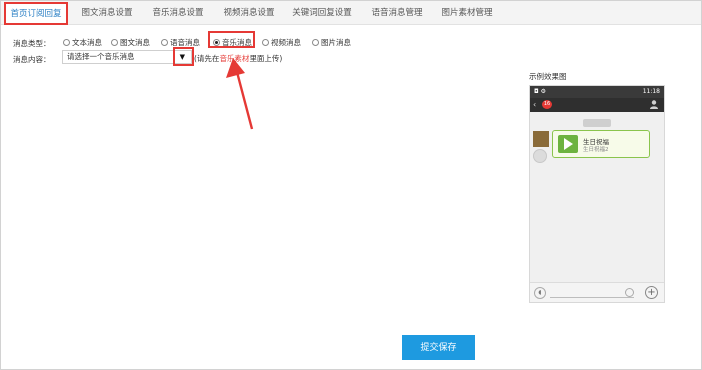 The image size is (702, 370). What do you see at coordinates (331, 42) in the screenshot?
I see `radio-image-message: 图片消息` at bounding box center [331, 42].